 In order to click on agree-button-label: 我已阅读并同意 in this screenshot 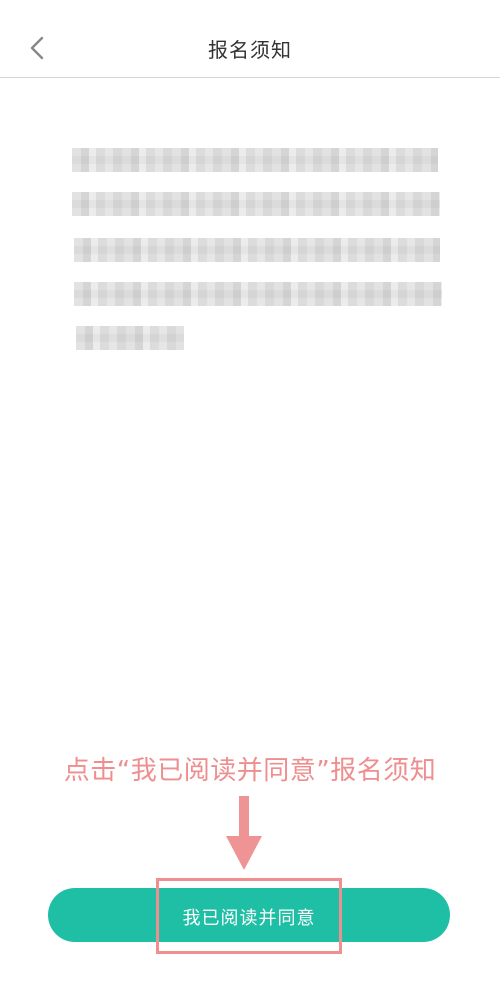, I will do `click(249, 918)`.